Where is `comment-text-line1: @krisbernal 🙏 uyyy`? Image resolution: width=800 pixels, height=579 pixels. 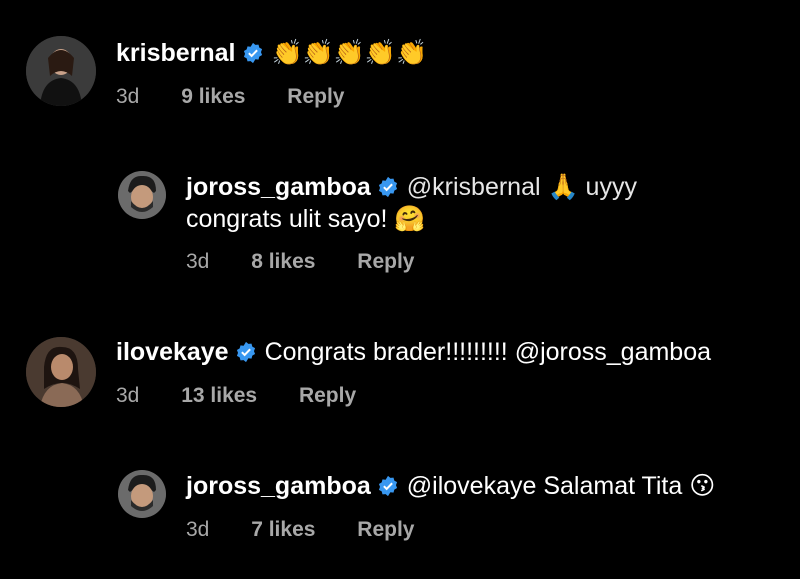 comment-text-line1: @krisbernal 🙏 uyyy is located at coordinates (521, 187).